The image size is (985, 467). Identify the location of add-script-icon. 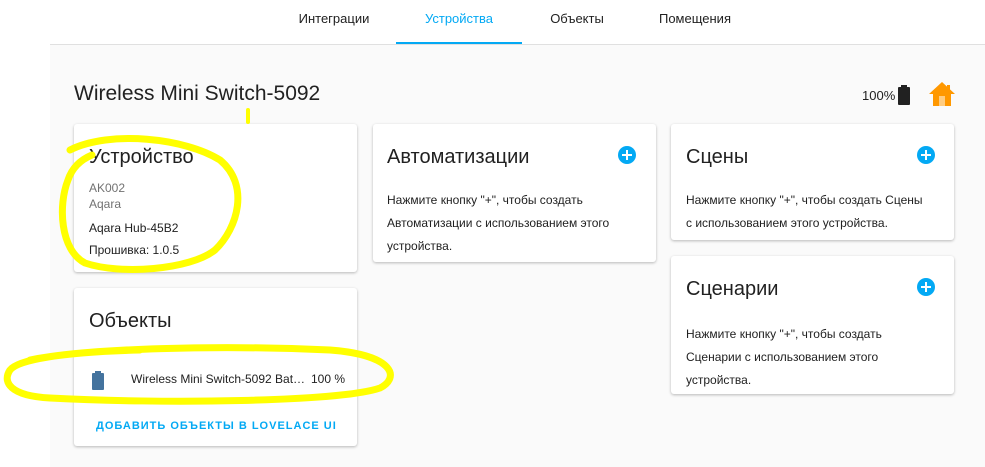
(926, 287).